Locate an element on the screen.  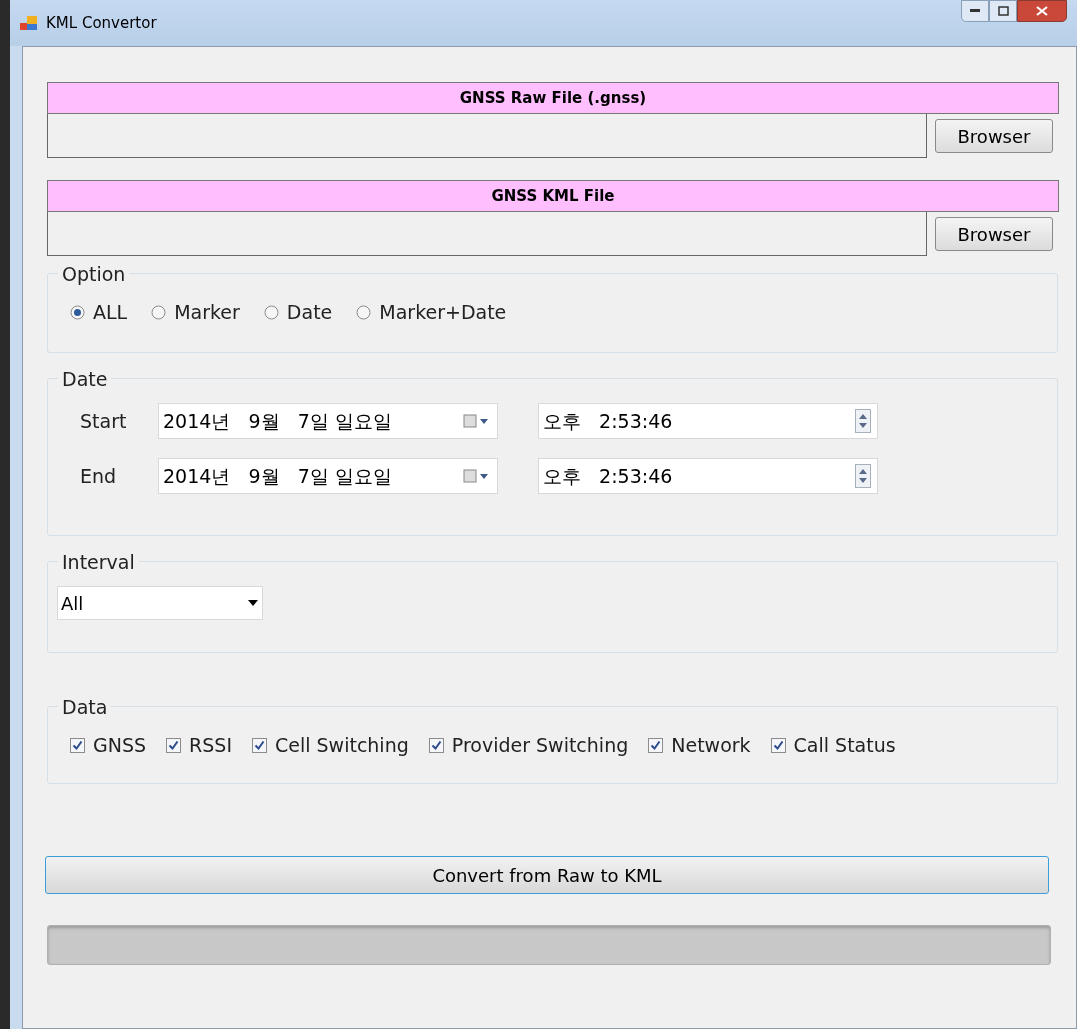
radio-label: Marker is located at coordinates (207, 312).